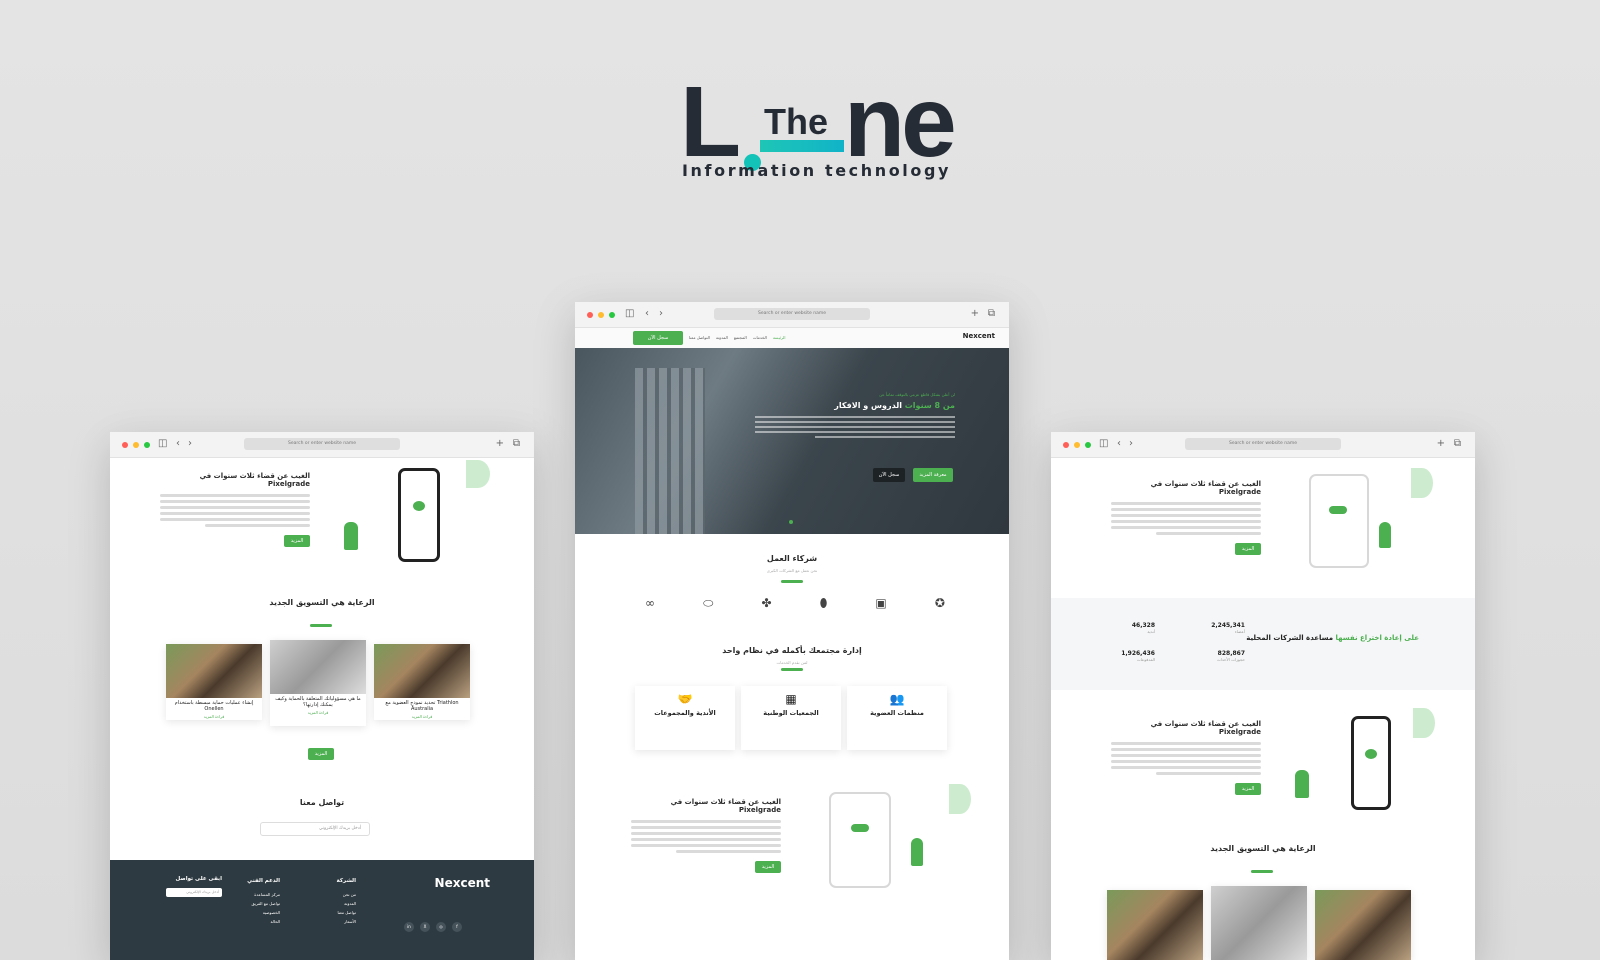  I want to click on carousel-dot, so click(791, 522).